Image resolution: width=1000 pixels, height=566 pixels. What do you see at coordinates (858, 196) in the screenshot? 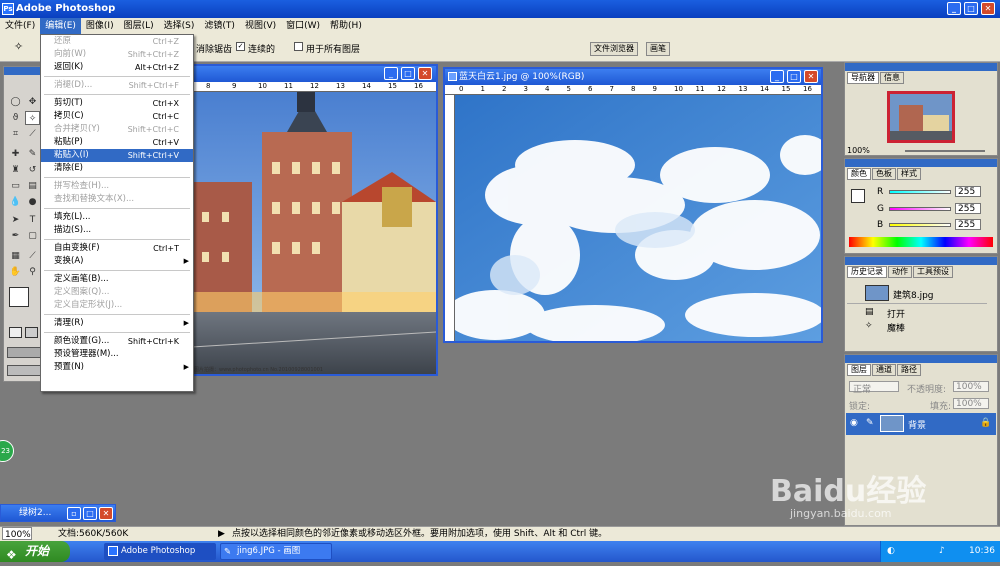
I see `color-fg-swatch` at bounding box center [858, 196].